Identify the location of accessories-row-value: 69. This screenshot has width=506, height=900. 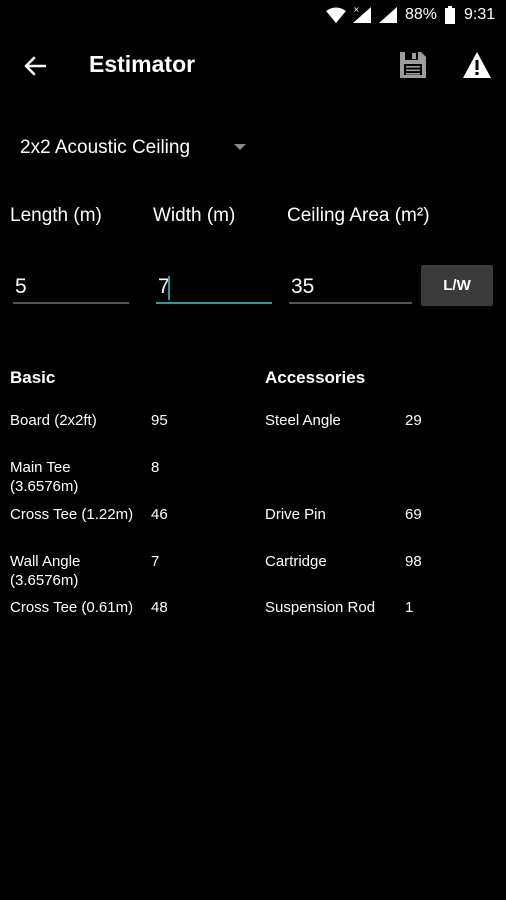
(413, 514).